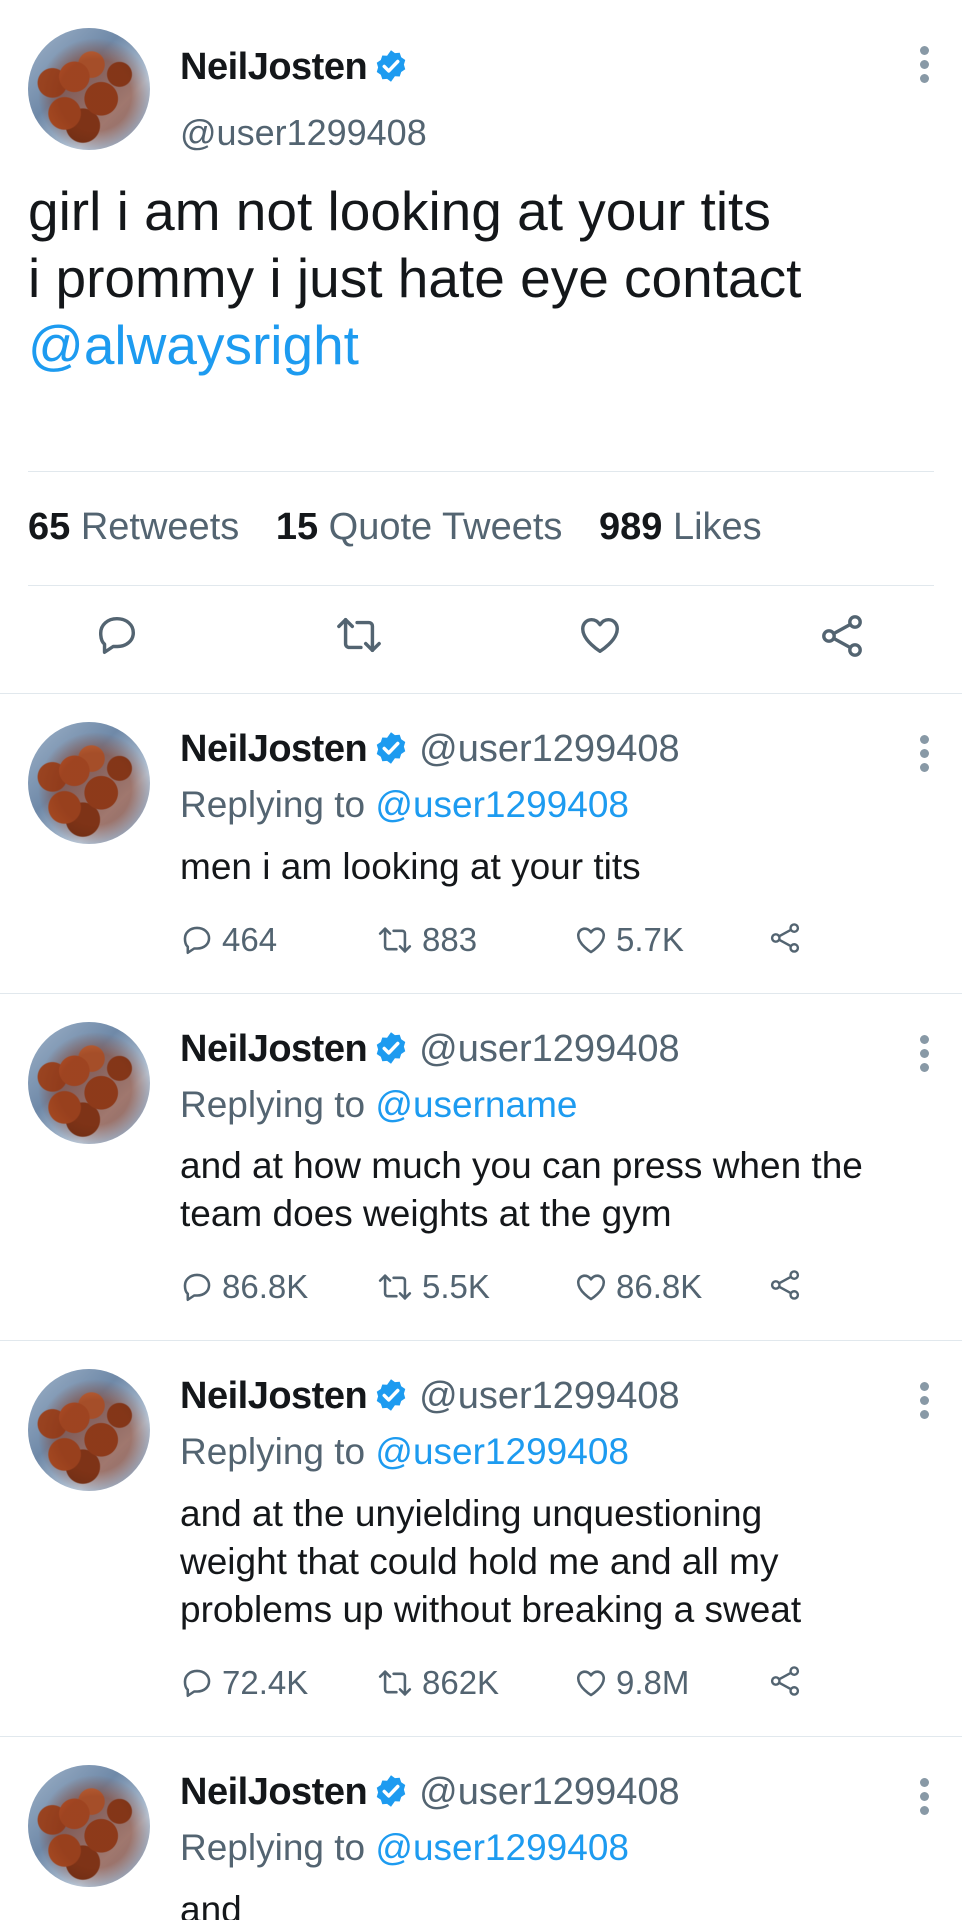 The image size is (962, 1920). What do you see at coordinates (410, 866) in the screenshot?
I see `reply-text-line: men i am looking at your tits` at bounding box center [410, 866].